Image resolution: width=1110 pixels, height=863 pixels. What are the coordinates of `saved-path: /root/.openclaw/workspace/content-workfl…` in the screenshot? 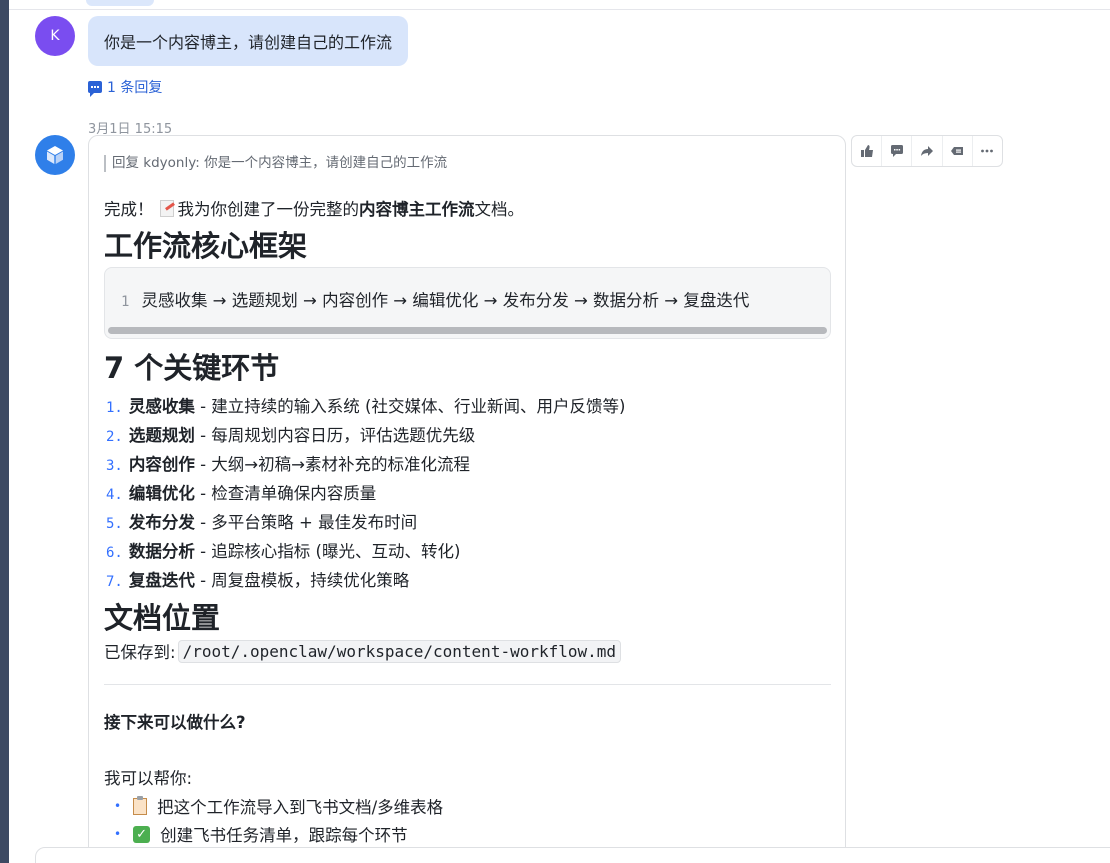 It's located at (399, 651).